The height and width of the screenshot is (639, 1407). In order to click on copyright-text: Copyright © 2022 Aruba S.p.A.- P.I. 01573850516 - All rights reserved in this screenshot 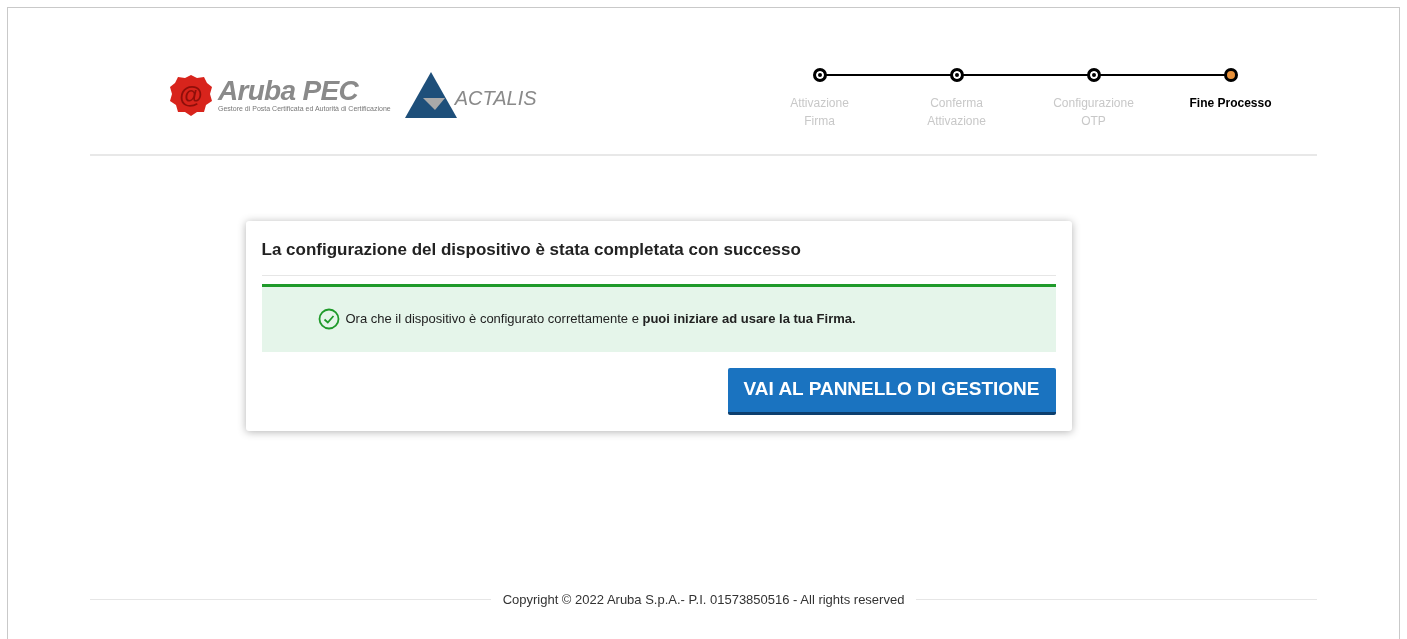, I will do `click(703, 599)`.